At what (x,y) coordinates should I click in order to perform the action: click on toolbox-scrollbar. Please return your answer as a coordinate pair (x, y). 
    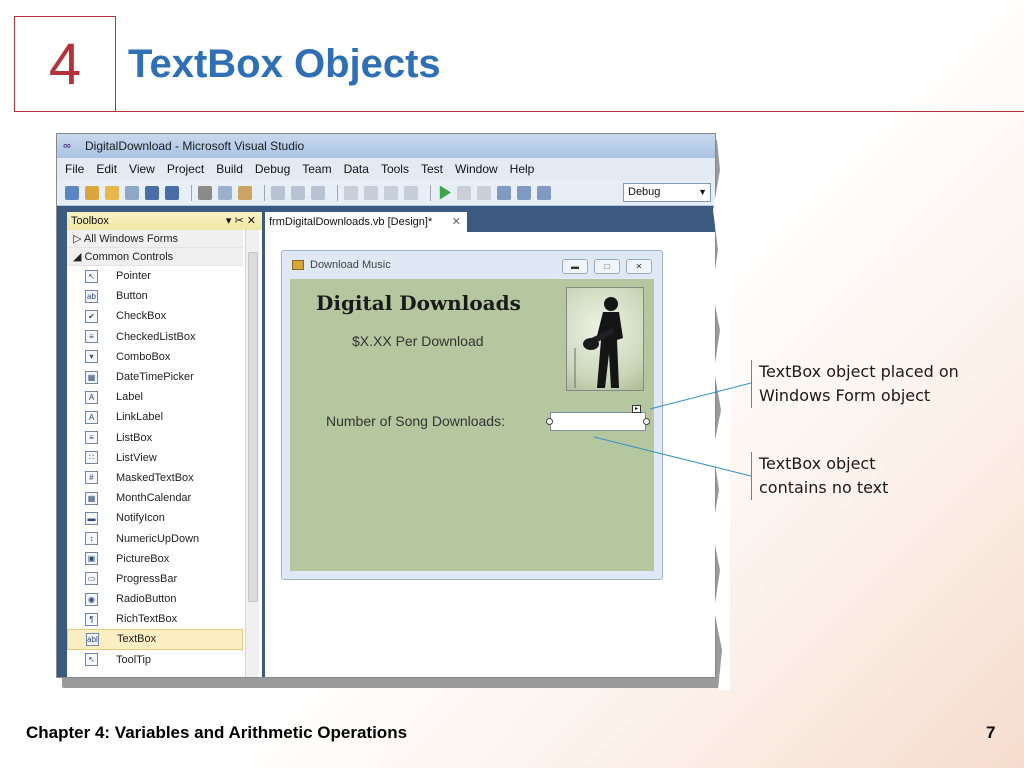
    Looking at the image, I should click on (252, 453).